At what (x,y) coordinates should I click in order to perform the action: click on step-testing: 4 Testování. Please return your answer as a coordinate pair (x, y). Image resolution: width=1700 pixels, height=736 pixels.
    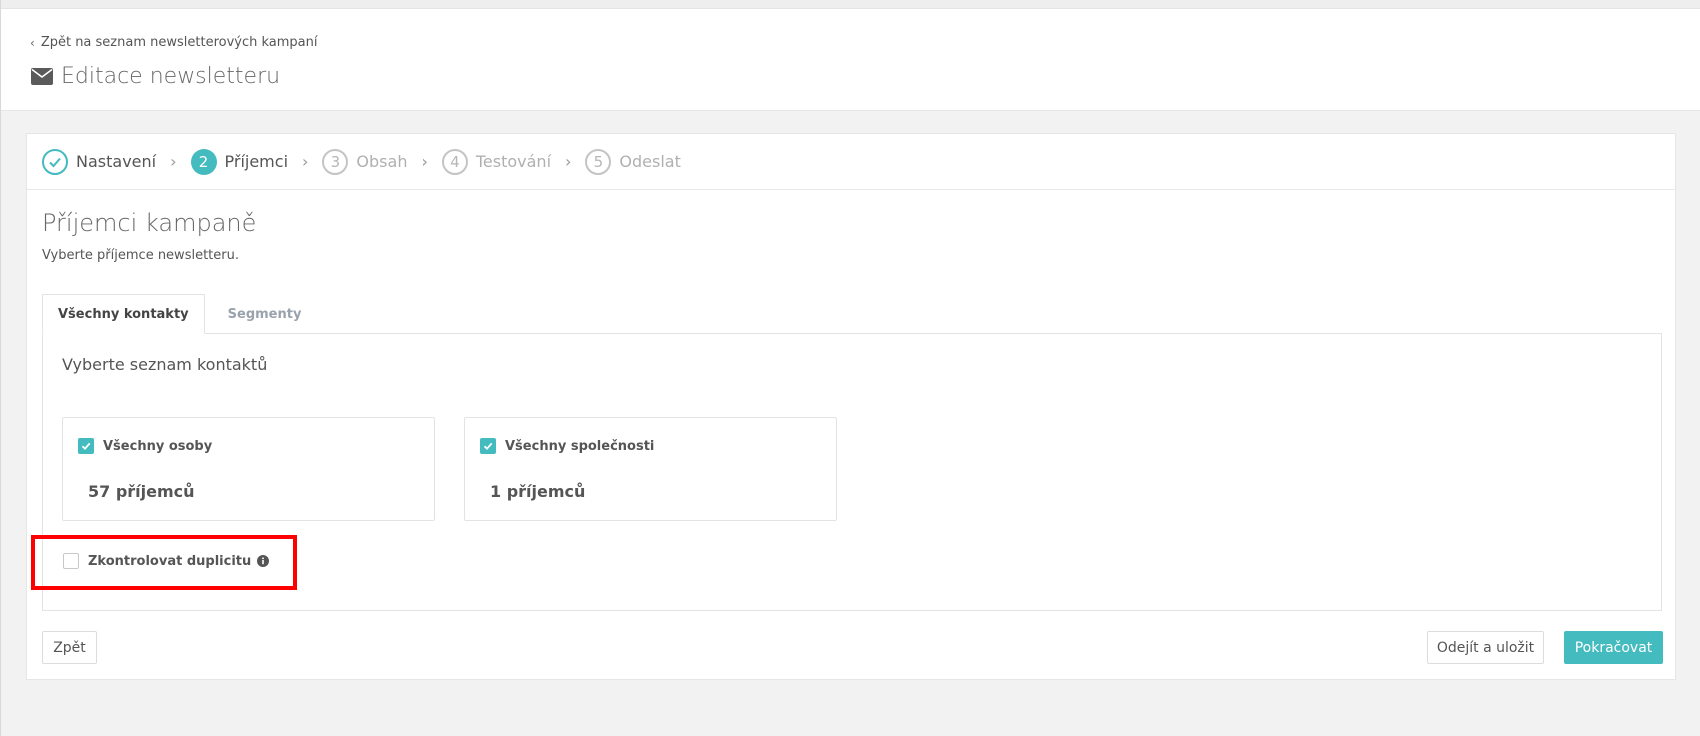
    Looking at the image, I should click on (496, 161).